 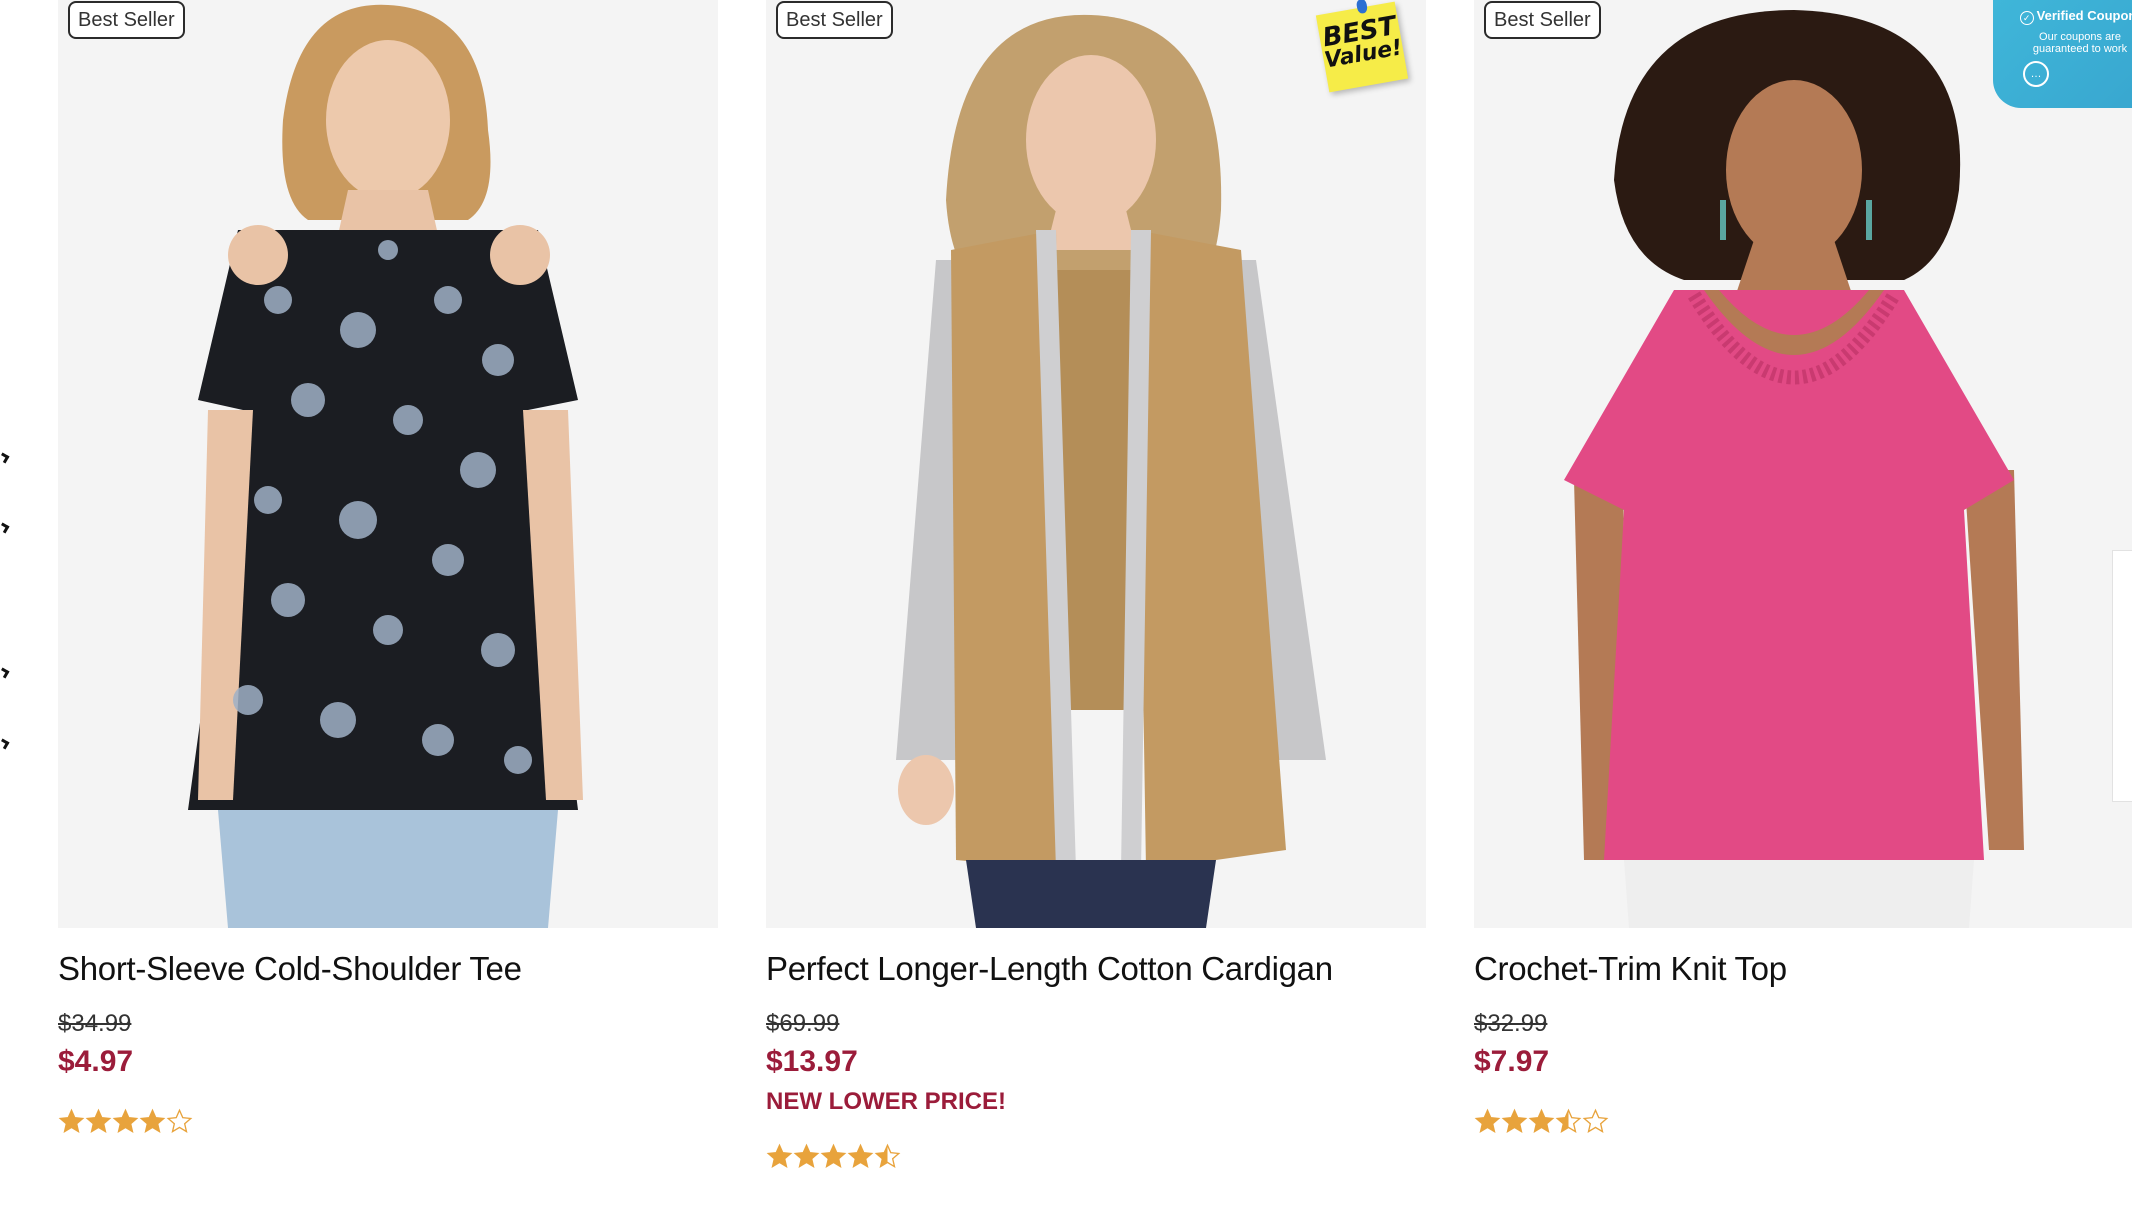 What do you see at coordinates (1512, 1061) in the screenshot?
I see `sale-price: $7.97` at bounding box center [1512, 1061].